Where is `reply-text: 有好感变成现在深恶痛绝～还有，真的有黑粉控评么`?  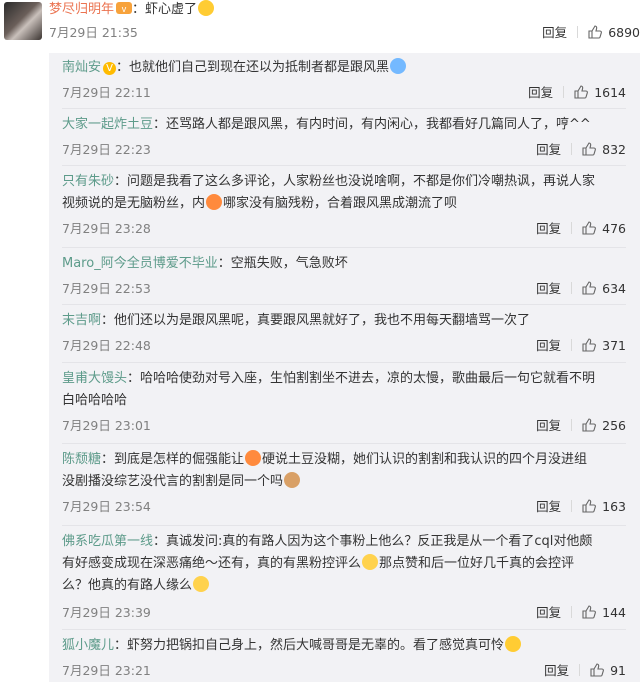 reply-text: 有好感变成现在深恶痛绝～还有，真的有黑粉控评么 is located at coordinates (212, 563).